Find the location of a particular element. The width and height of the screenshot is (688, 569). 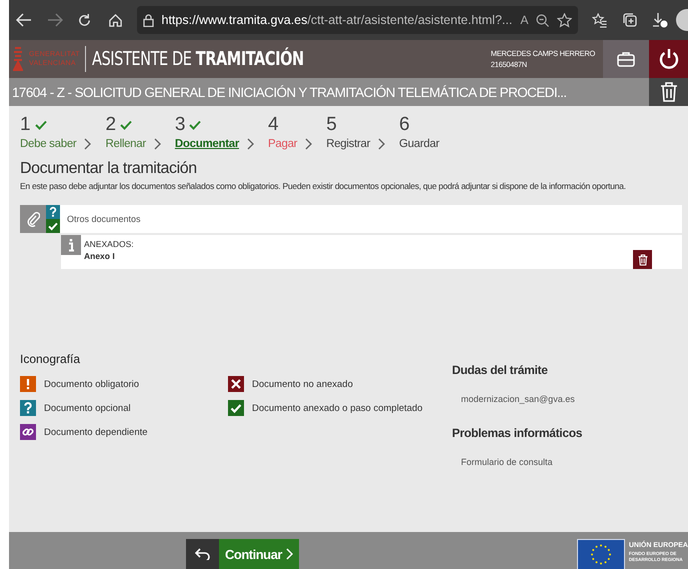

help-link: Formulario de consulta is located at coordinates (521, 462).